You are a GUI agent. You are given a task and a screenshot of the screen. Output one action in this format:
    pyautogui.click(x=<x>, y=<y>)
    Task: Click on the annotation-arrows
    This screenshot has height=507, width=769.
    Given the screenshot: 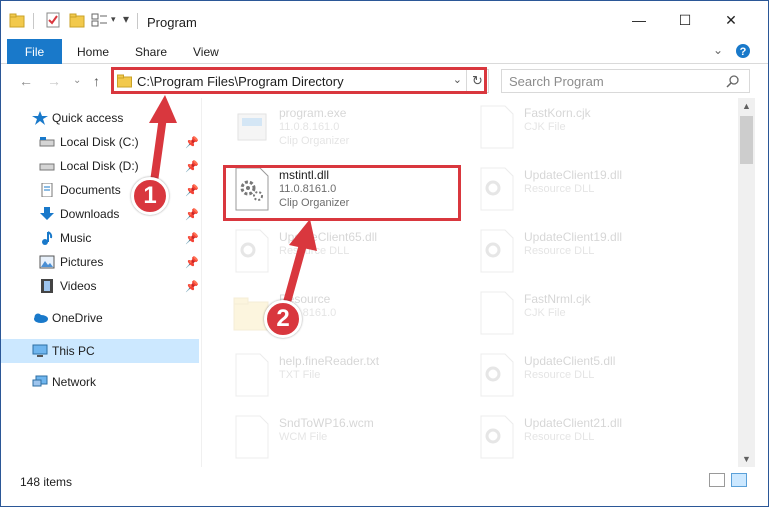 What is the action you would take?
    pyautogui.click(x=233, y=206)
    